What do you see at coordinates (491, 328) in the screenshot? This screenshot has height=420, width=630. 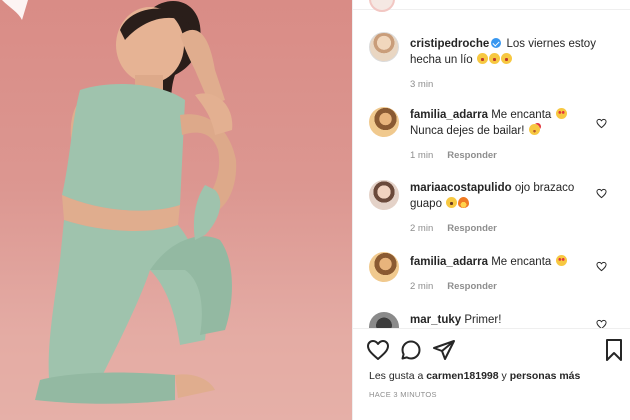 I see `actions-divider` at bounding box center [491, 328].